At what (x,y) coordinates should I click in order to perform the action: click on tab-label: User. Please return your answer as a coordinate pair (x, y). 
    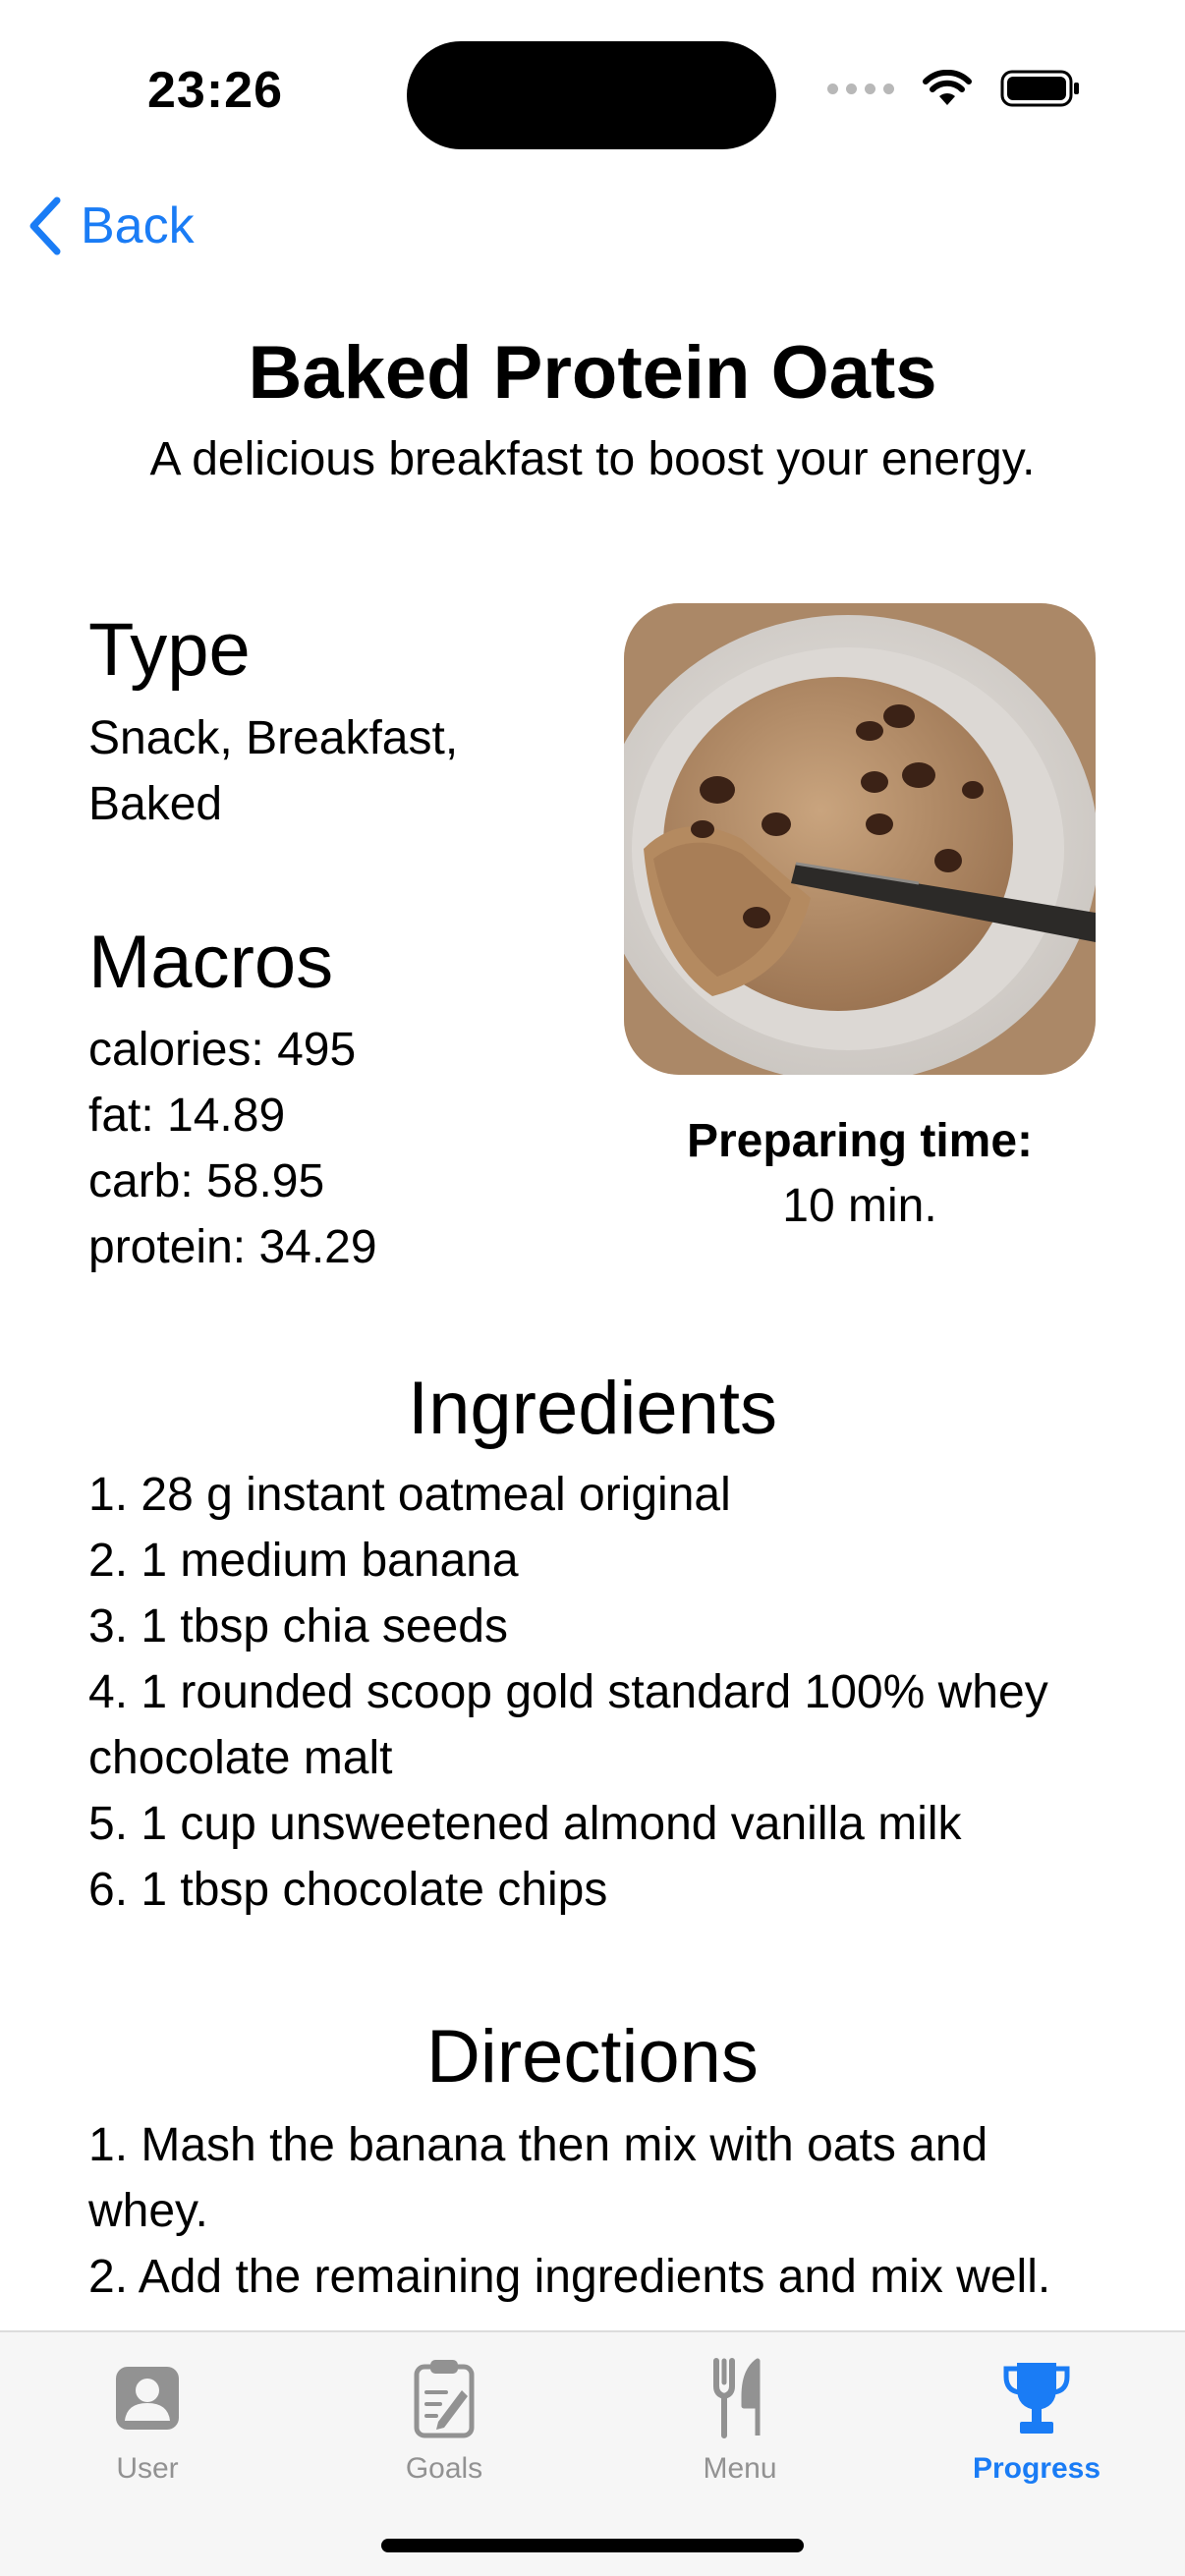
    Looking at the image, I should click on (148, 2468).